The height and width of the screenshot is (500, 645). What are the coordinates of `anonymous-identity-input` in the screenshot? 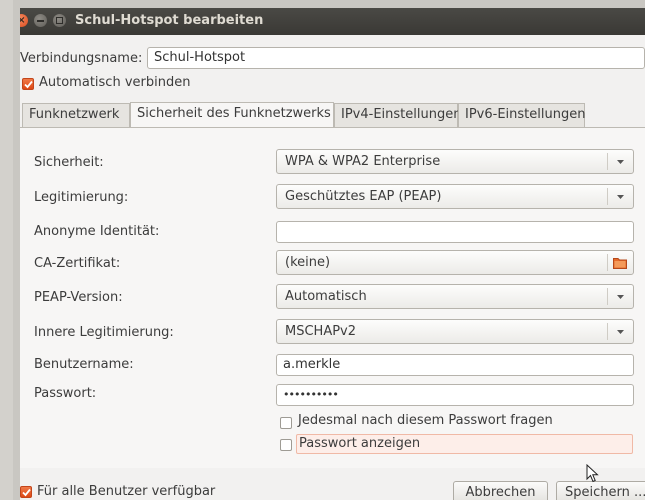 It's located at (455, 232).